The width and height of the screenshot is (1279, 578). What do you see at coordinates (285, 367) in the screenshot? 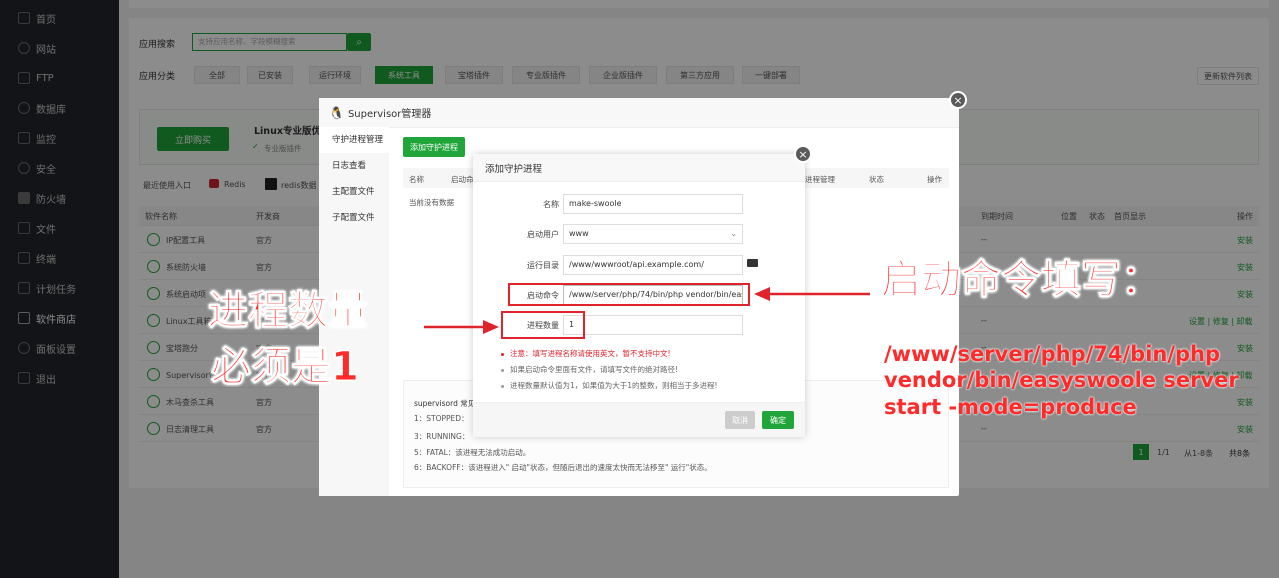
I see `annotation-count-line2: 必须是1` at bounding box center [285, 367].